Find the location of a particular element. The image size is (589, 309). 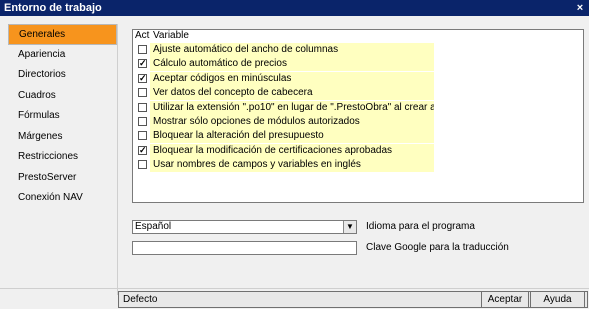

sidebar-item-f-rmulas: Fórmulas is located at coordinates (62, 116).